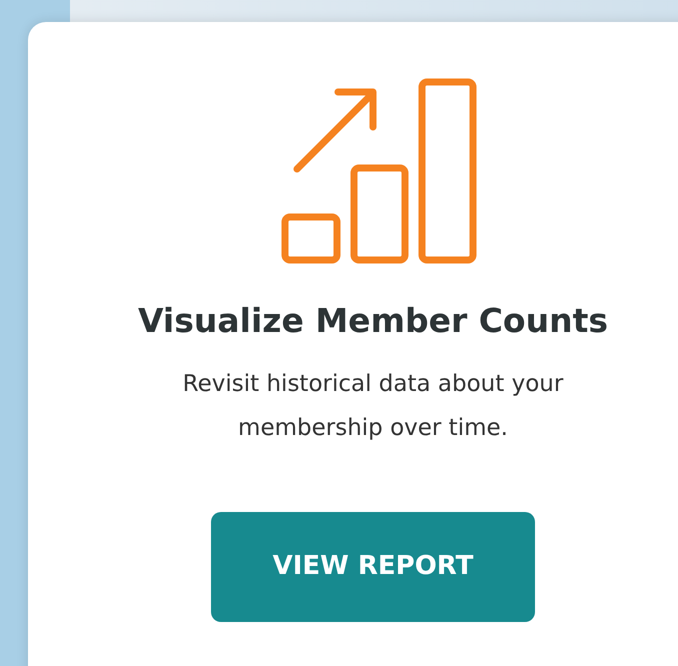  I want to click on card-description: Revisit historical data about your membership over time., so click(373, 406).